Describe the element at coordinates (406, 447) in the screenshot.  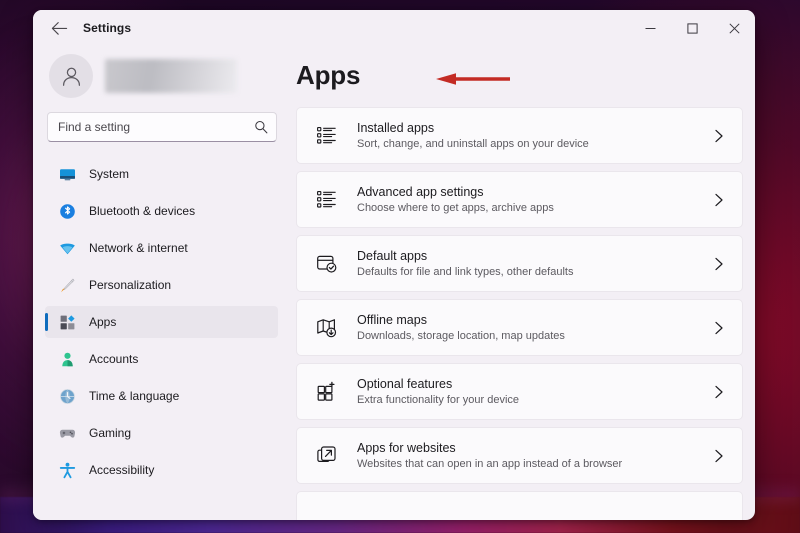
I see `card-title: Apps for websites` at that location.